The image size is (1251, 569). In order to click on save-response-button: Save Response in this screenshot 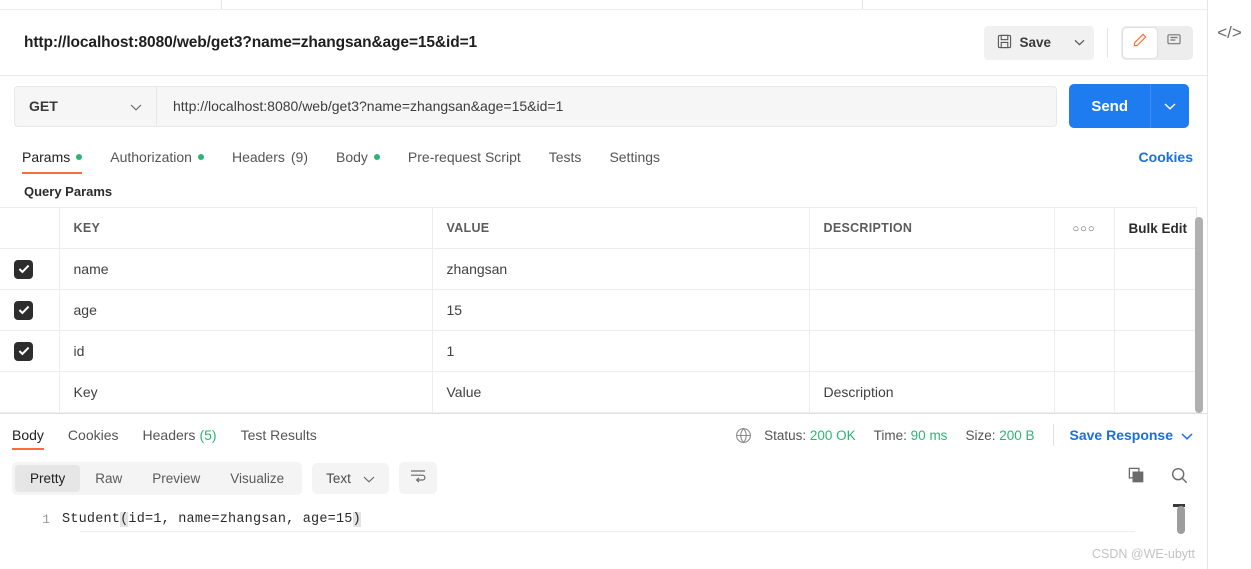, I will do `click(1132, 435)`.